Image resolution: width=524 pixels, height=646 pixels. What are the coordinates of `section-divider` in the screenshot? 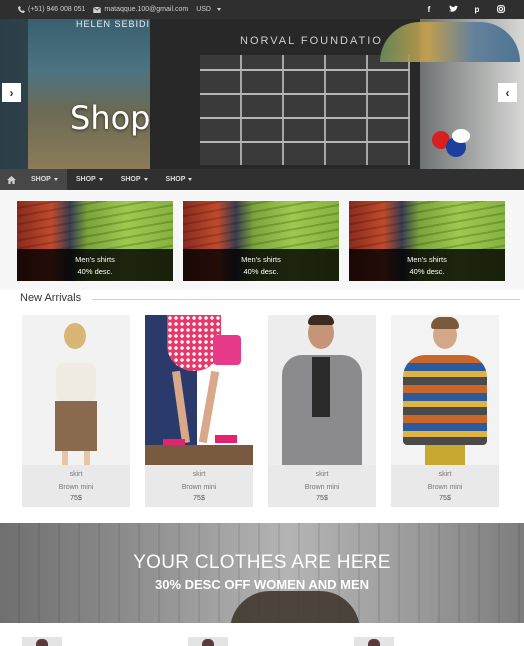 It's located at (306, 299).